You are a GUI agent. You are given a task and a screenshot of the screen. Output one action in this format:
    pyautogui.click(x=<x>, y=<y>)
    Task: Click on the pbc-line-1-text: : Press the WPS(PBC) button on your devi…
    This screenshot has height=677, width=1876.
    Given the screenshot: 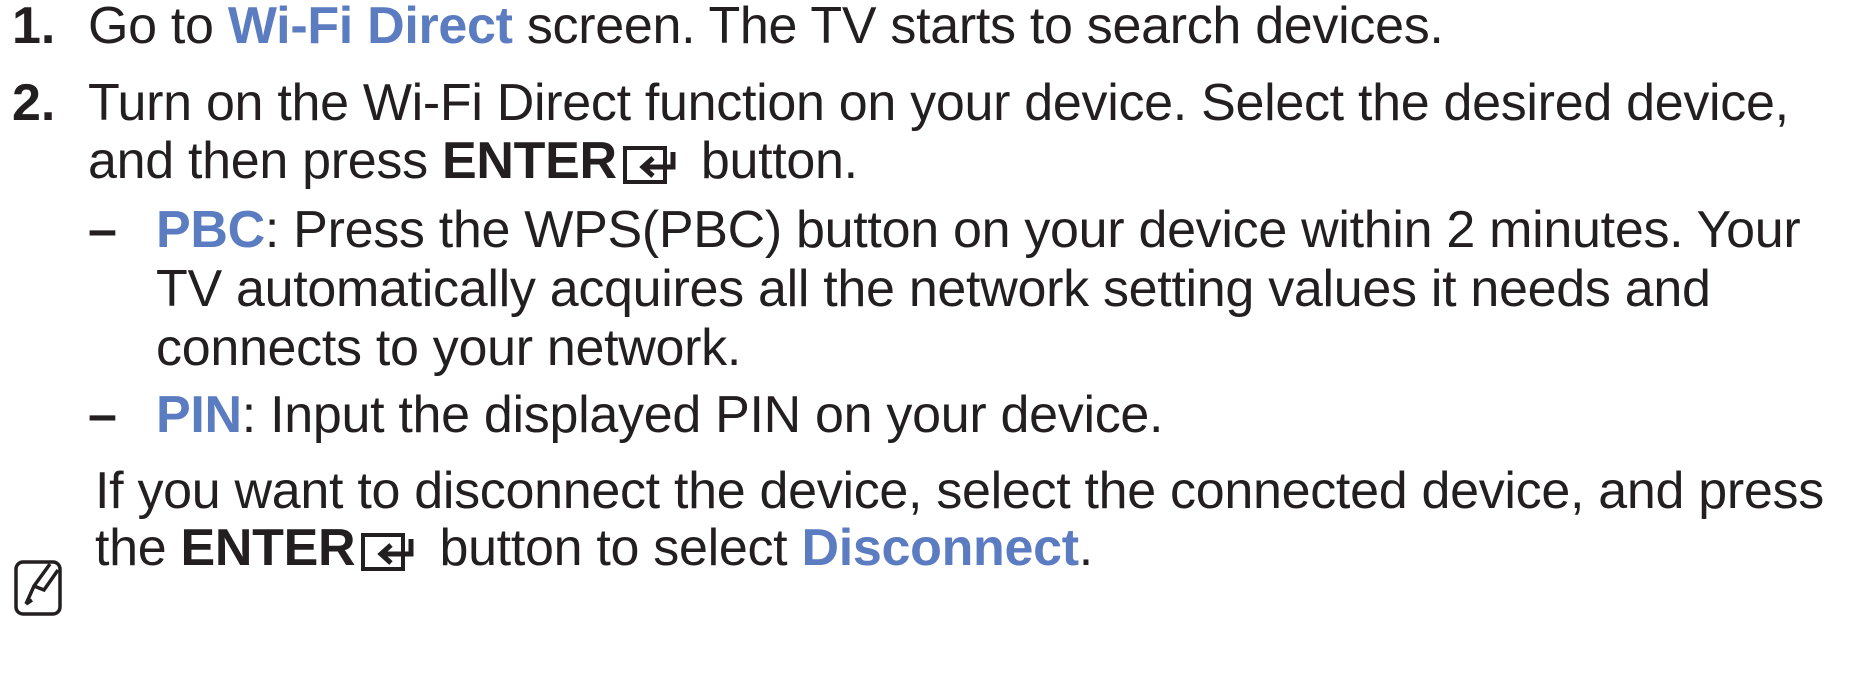 What is the action you would take?
    pyautogui.click(x=1032, y=230)
    